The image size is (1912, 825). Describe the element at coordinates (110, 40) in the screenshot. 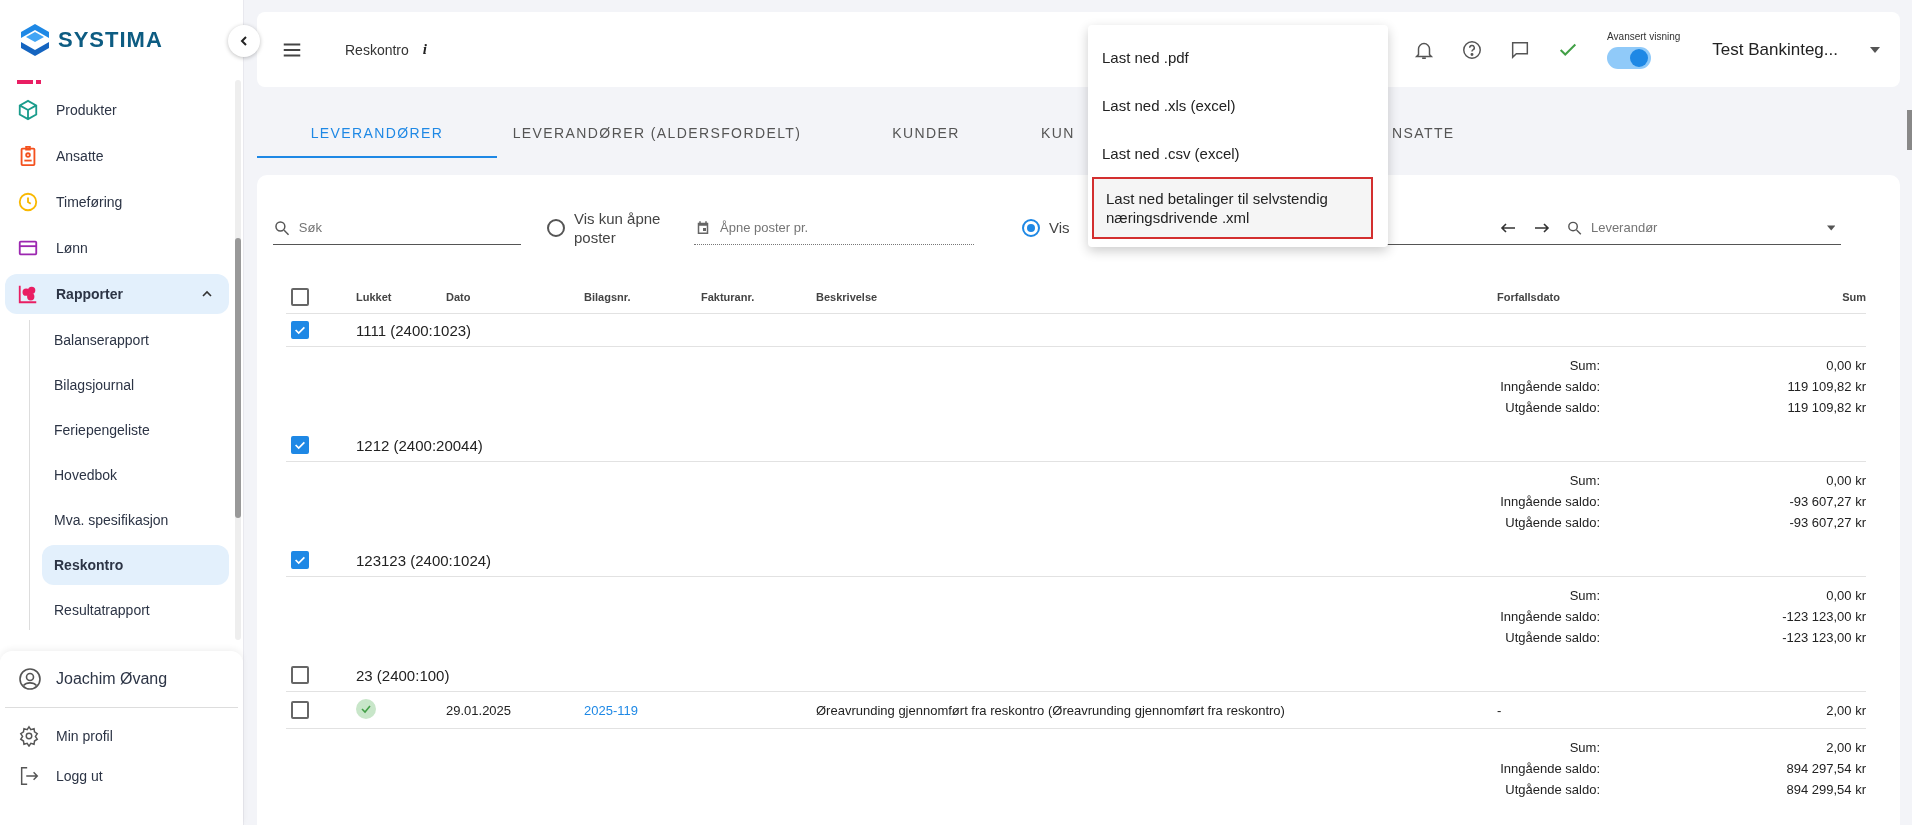

I see `logo-text: SYSTIMA` at that location.